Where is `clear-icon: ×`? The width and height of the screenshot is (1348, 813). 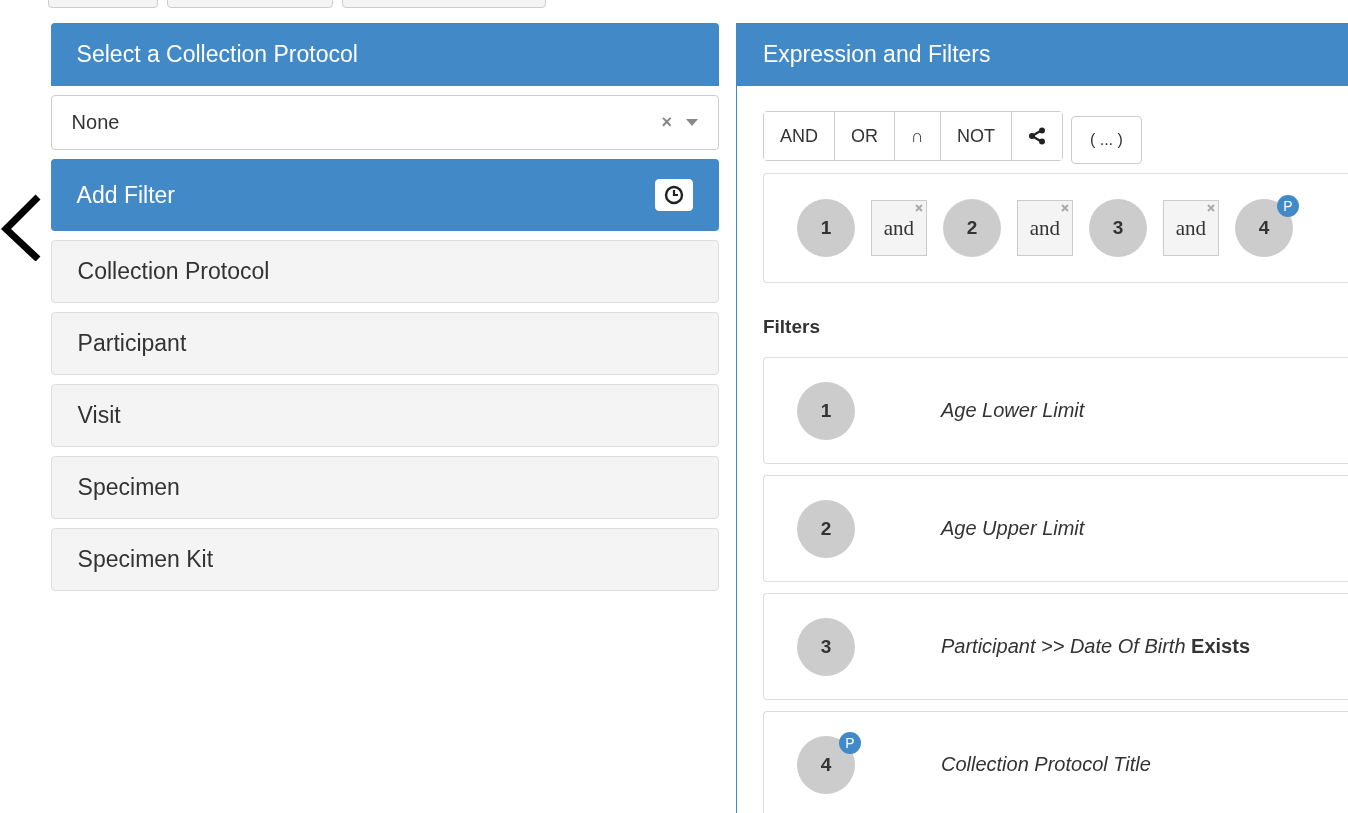
clear-icon: × is located at coordinates (666, 122).